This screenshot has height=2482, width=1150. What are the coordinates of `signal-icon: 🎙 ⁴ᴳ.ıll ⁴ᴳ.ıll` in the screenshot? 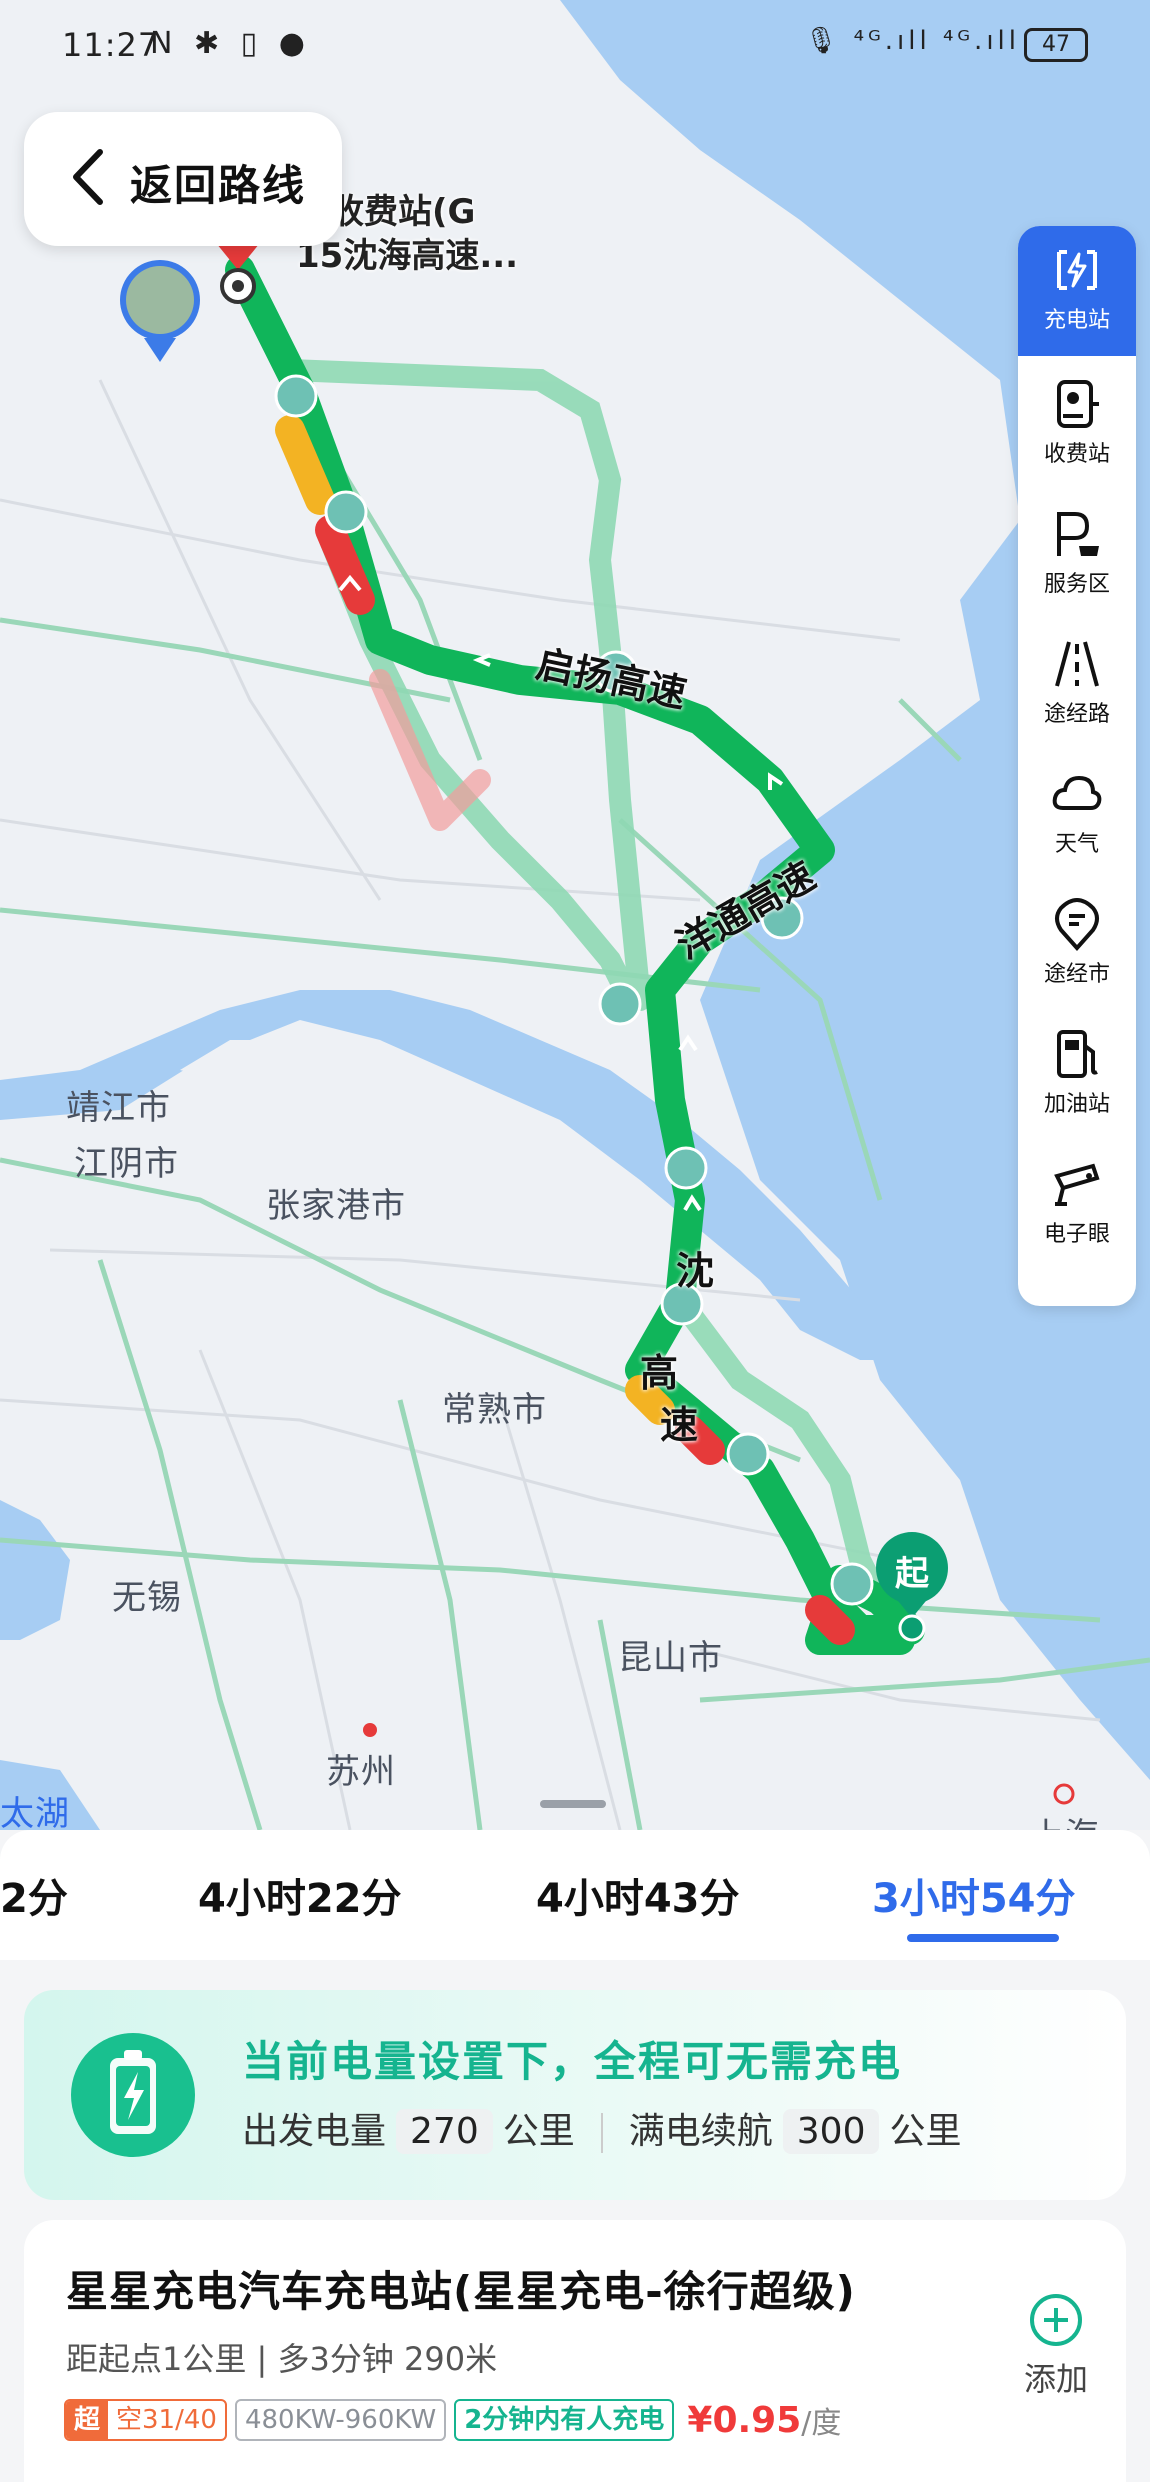 It's located at (912, 41).